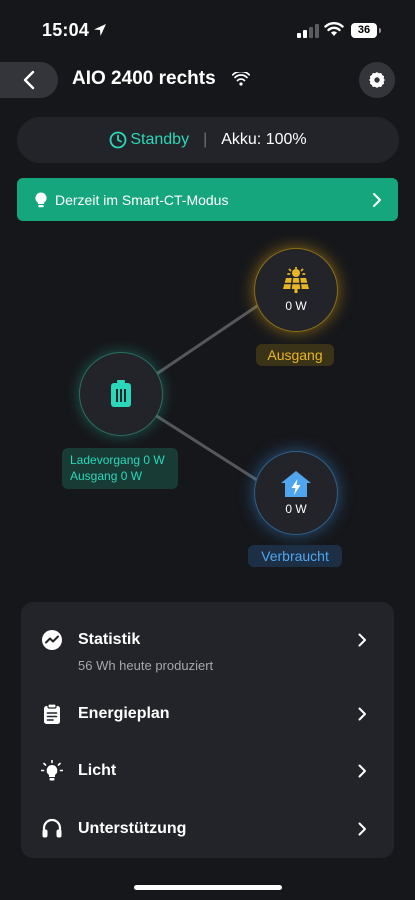  I want to click on menu-label-statistik: Statistik, so click(109, 639).